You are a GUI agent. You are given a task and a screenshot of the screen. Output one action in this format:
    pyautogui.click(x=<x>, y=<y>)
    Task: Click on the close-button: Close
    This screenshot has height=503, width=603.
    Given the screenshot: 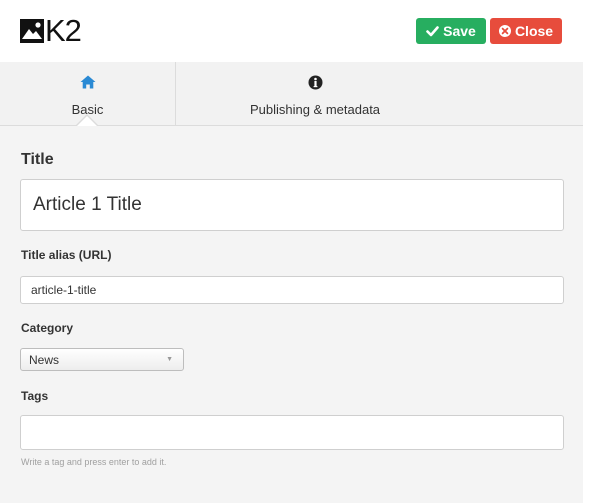 What is the action you would take?
    pyautogui.click(x=526, y=31)
    